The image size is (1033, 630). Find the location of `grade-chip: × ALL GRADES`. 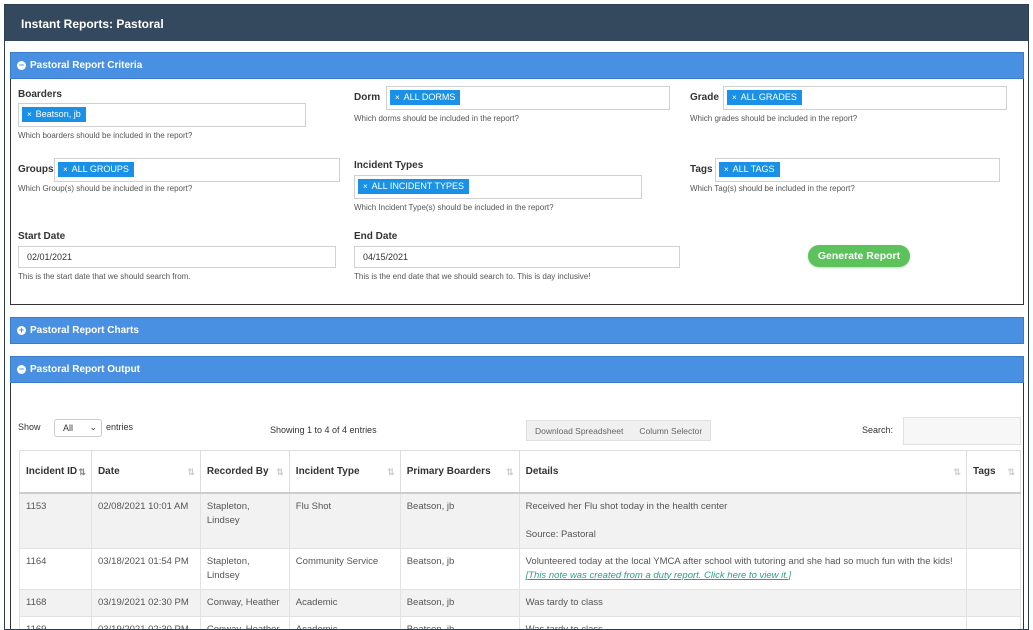

grade-chip: × ALL GRADES is located at coordinates (764, 97).